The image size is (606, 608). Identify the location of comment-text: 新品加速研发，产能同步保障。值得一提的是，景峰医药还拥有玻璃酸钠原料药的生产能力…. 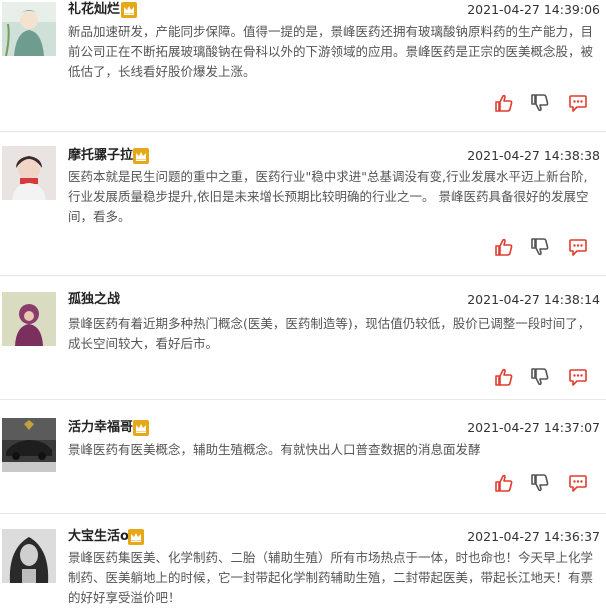
(331, 51).